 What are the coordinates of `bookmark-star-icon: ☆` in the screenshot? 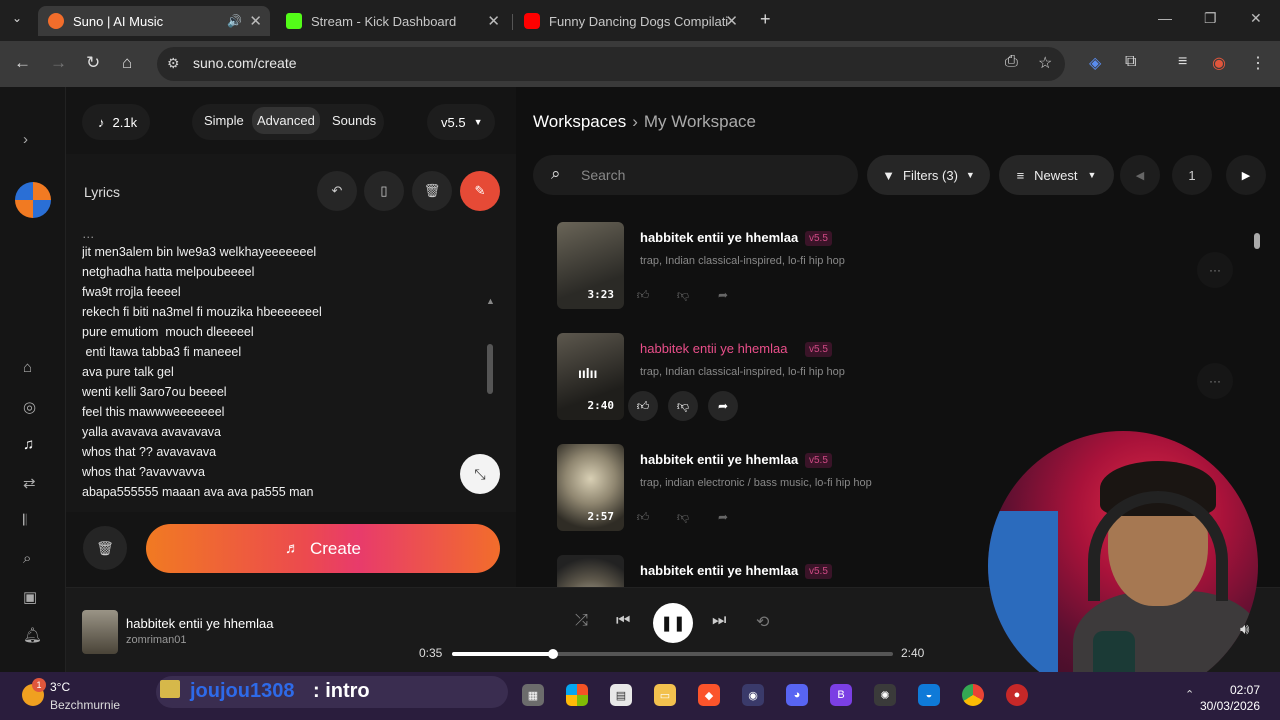 It's located at (1045, 63).